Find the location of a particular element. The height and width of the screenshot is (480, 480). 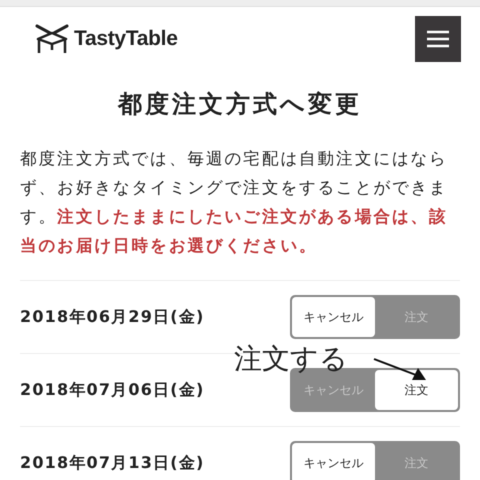

table-logo-icon is located at coordinates (52, 39).